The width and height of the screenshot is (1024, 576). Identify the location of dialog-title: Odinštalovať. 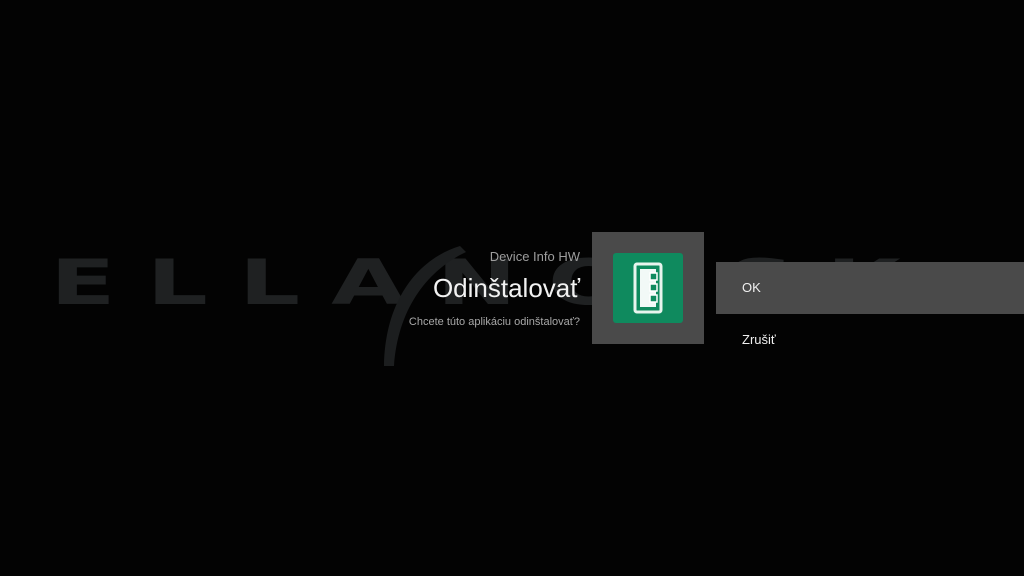
(506, 288).